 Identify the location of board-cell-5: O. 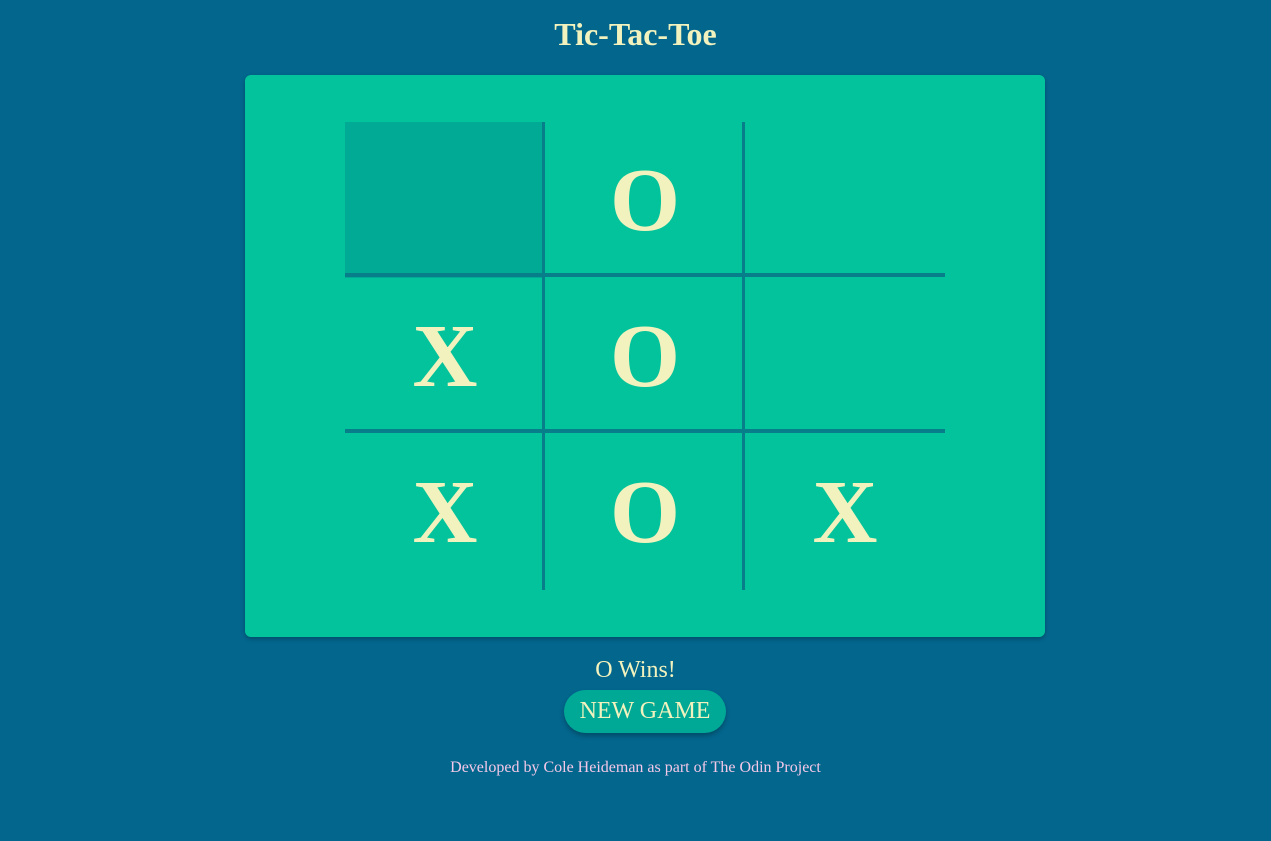
(645, 356).